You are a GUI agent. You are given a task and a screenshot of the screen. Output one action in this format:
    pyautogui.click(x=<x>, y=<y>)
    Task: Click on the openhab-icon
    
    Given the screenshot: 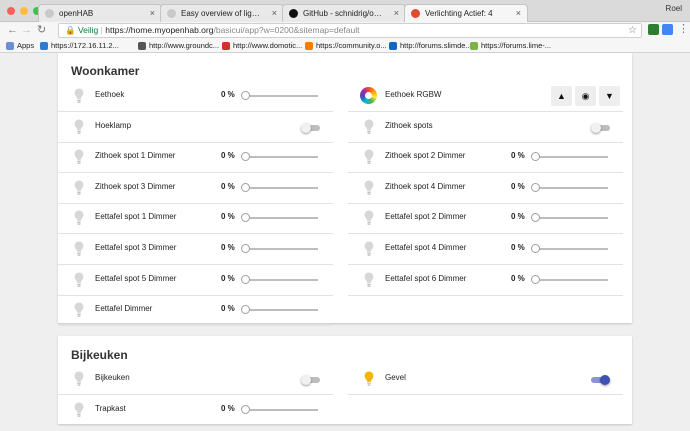 What is the action you would take?
    pyautogui.click(x=415, y=13)
    